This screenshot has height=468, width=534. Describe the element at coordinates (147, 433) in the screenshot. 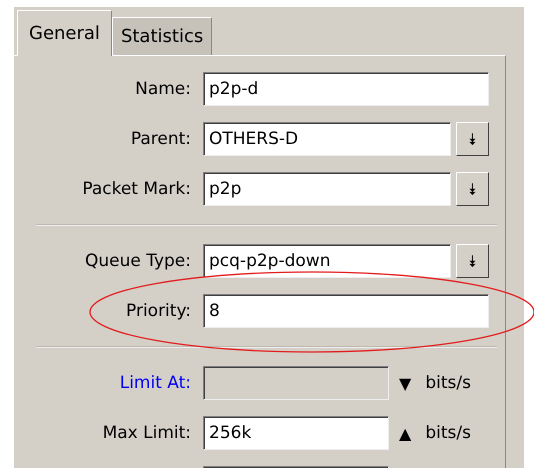

I see `field-label: Max Limit:` at that location.